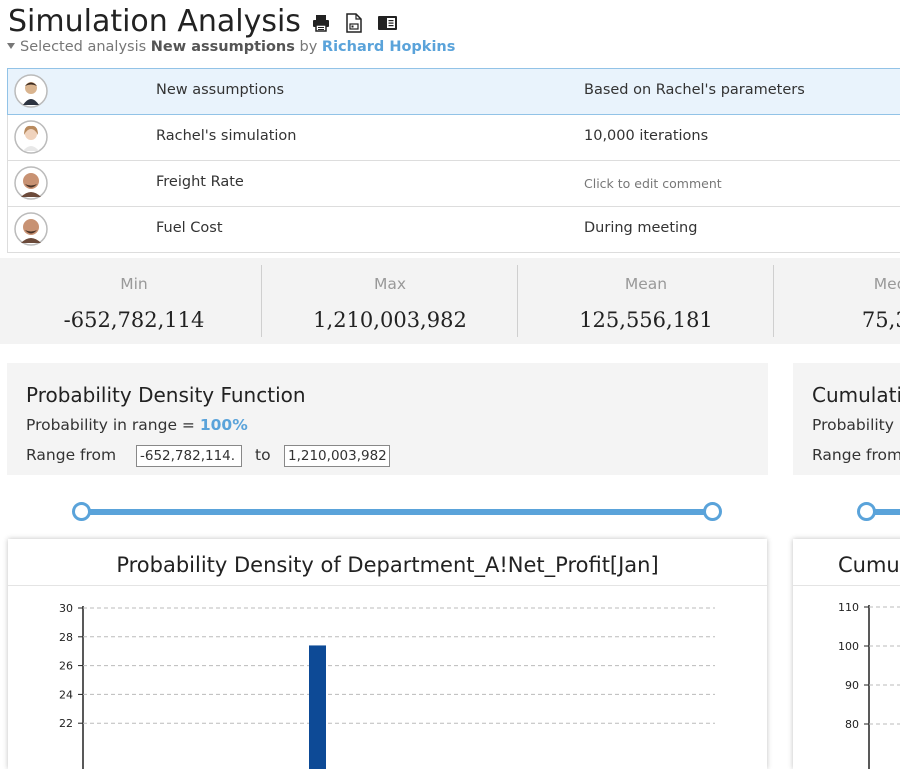 This screenshot has height=769, width=900. Describe the element at coordinates (852, 724) in the screenshot. I see `y-tick-label: 80` at that location.